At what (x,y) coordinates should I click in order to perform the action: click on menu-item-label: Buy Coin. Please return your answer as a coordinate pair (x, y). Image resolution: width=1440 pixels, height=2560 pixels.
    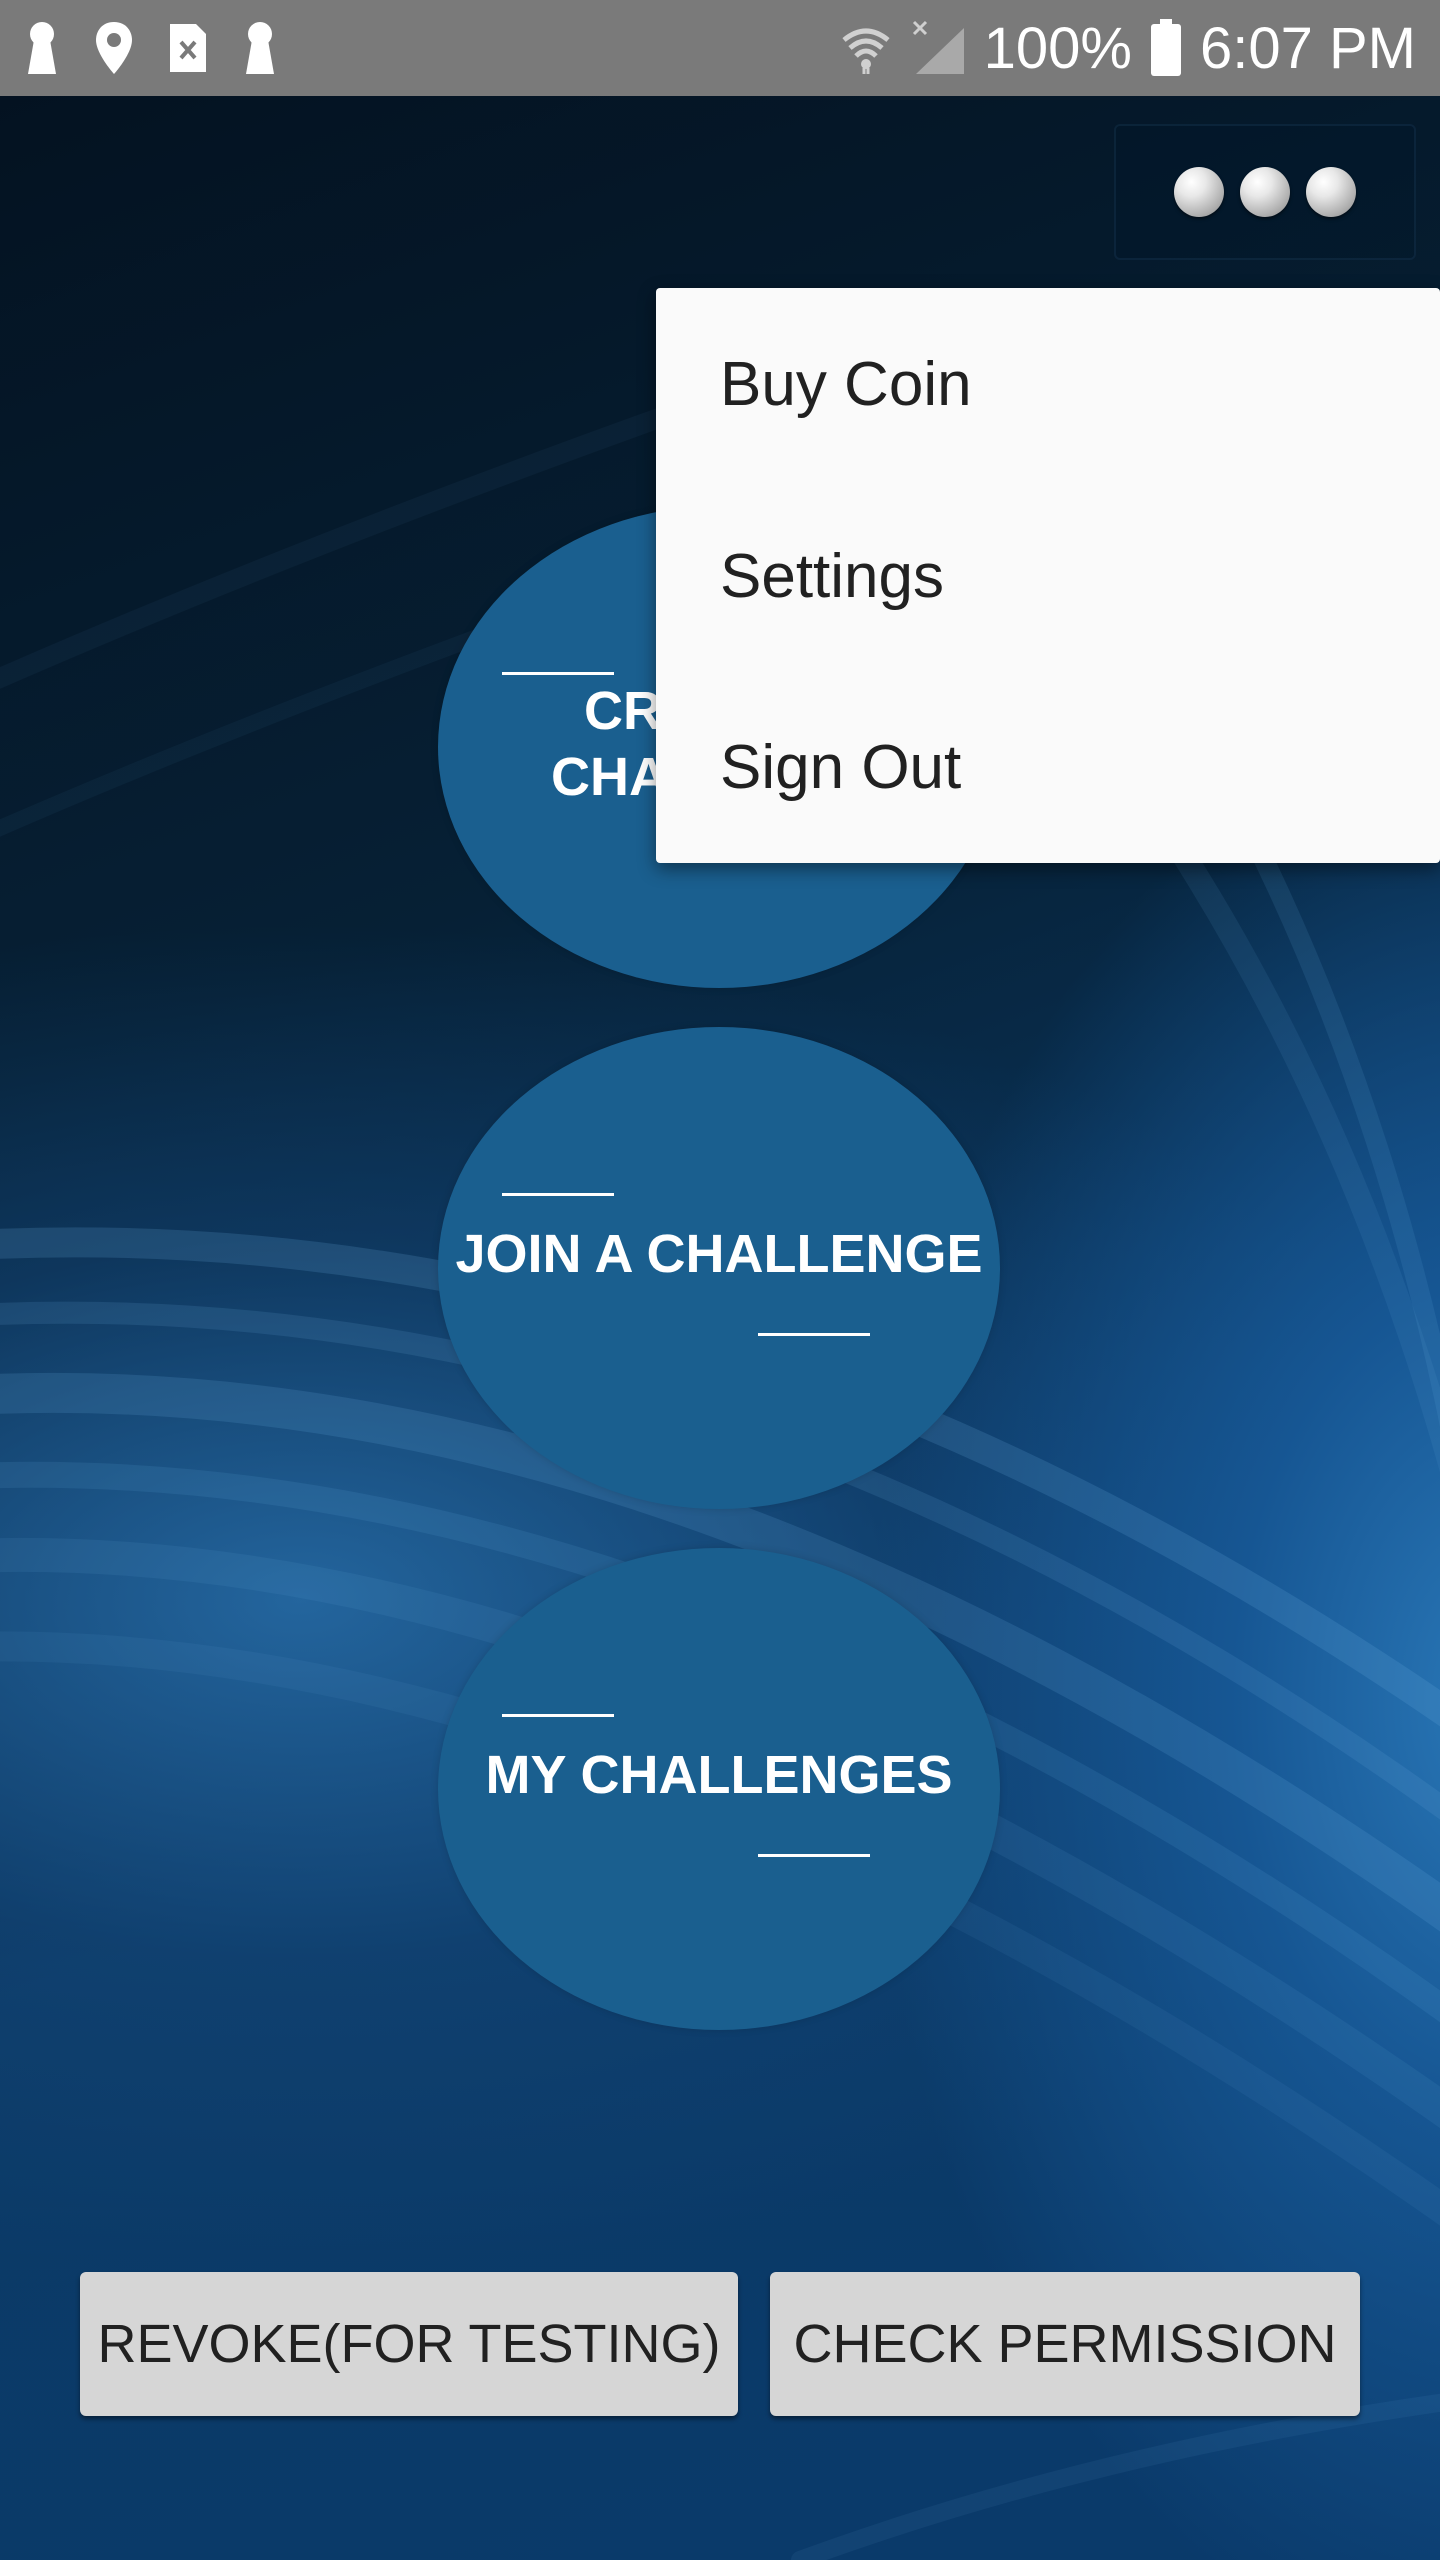
    Looking at the image, I should click on (846, 384).